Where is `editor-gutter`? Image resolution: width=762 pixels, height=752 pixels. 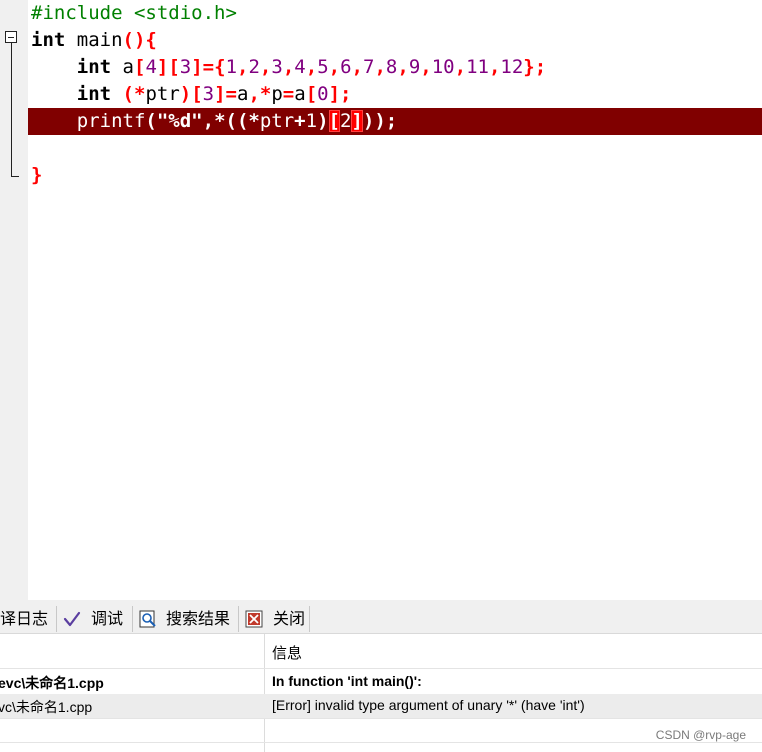 editor-gutter is located at coordinates (14, 300).